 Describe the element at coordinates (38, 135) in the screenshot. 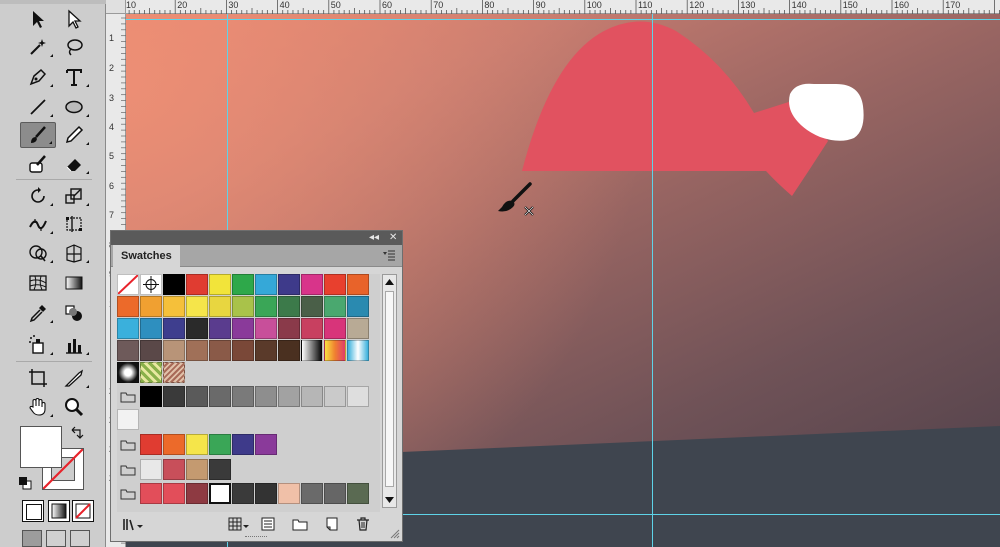

I see `paintbrush-tool` at that location.